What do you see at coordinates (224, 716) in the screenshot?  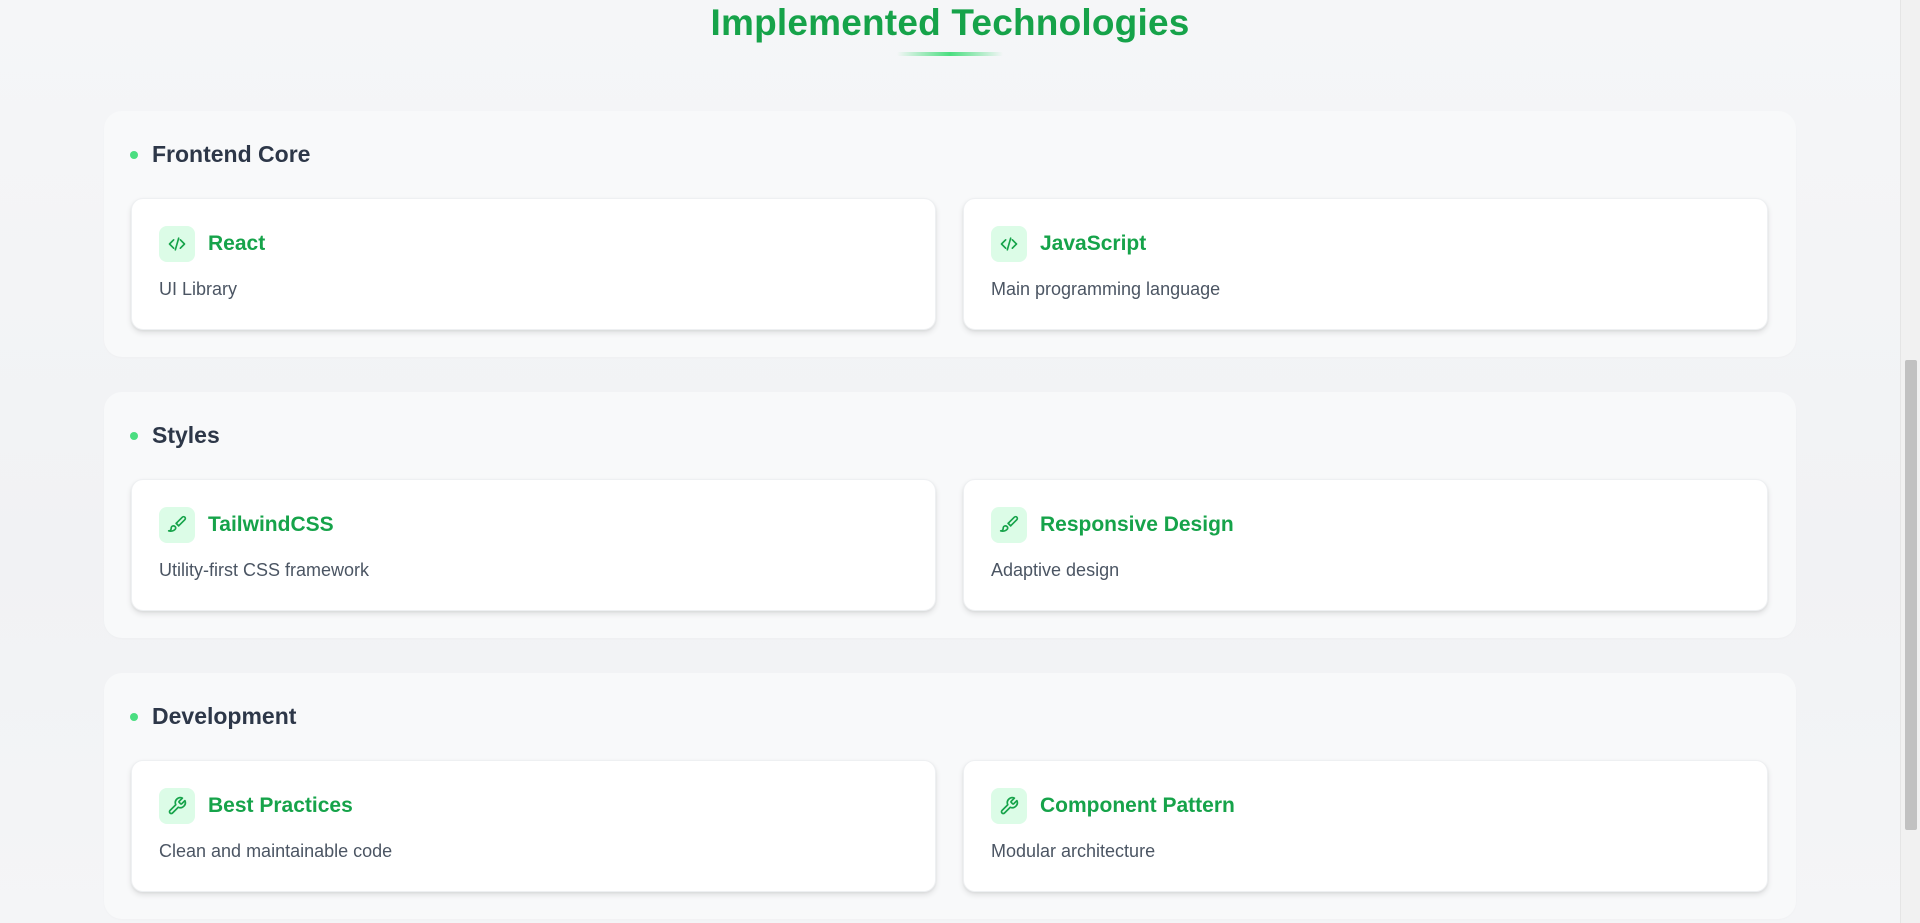 I see `section-title: Development` at bounding box center [224, 716].